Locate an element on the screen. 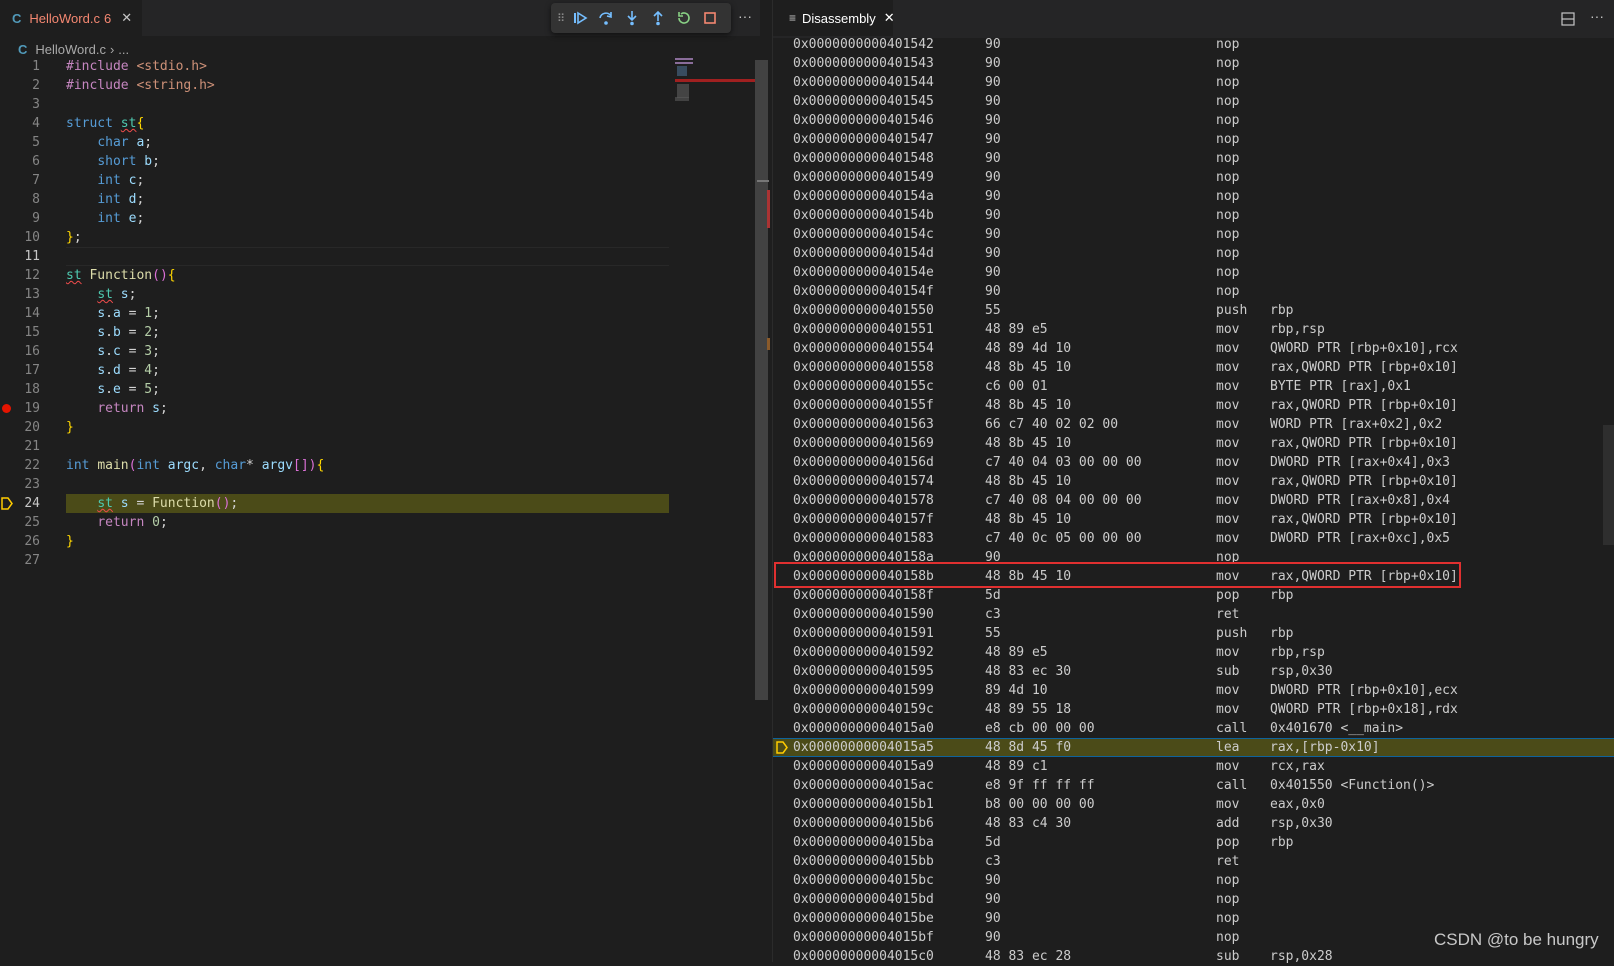  restart-icon is located at coordinates (684, 18).